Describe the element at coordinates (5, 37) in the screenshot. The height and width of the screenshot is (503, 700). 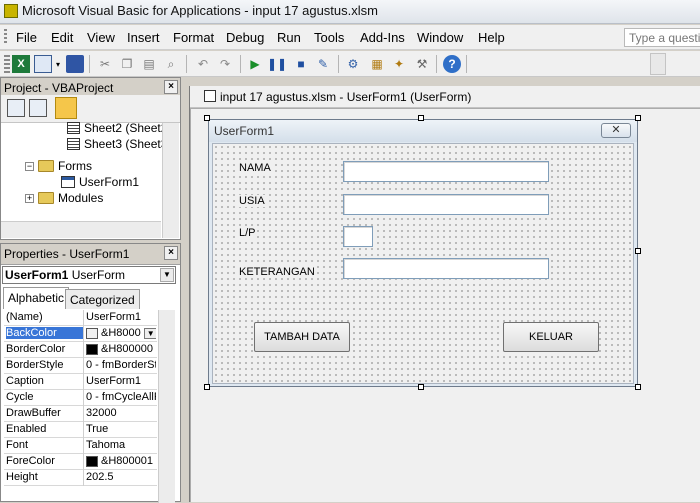
I see `menubar-grip` at that location.